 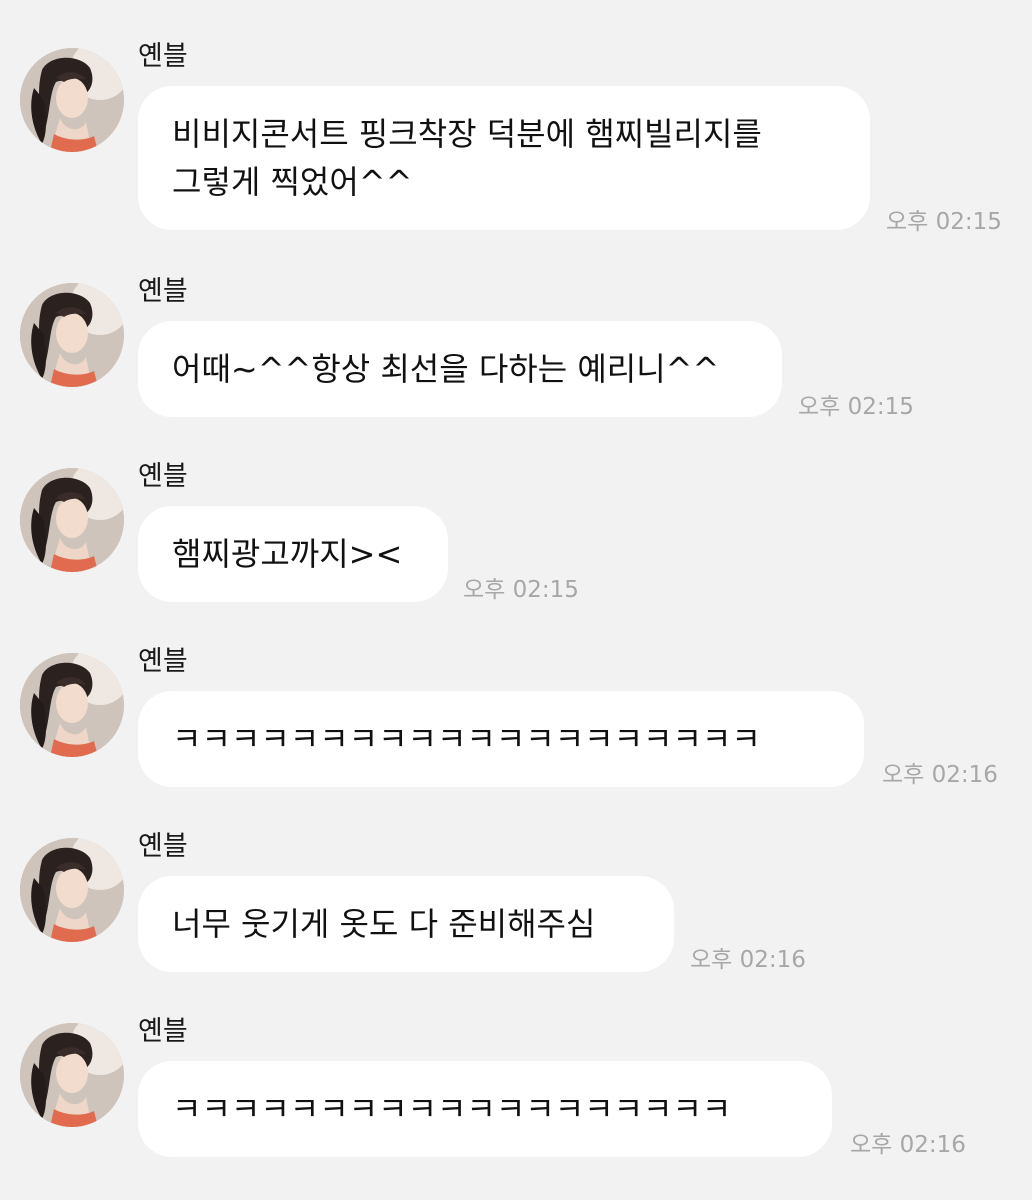 What do you see at coordinates (293, 554) in the screenshot?
I see `message-bubble: 햄찌광고까지><` at bounding box center [293, 554].